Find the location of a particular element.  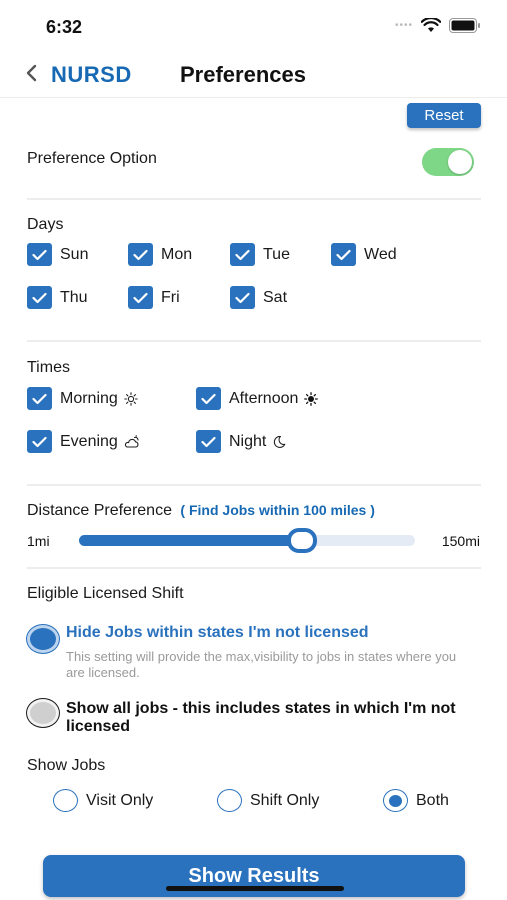

time-label: Night is located at coordinates (248, 441).